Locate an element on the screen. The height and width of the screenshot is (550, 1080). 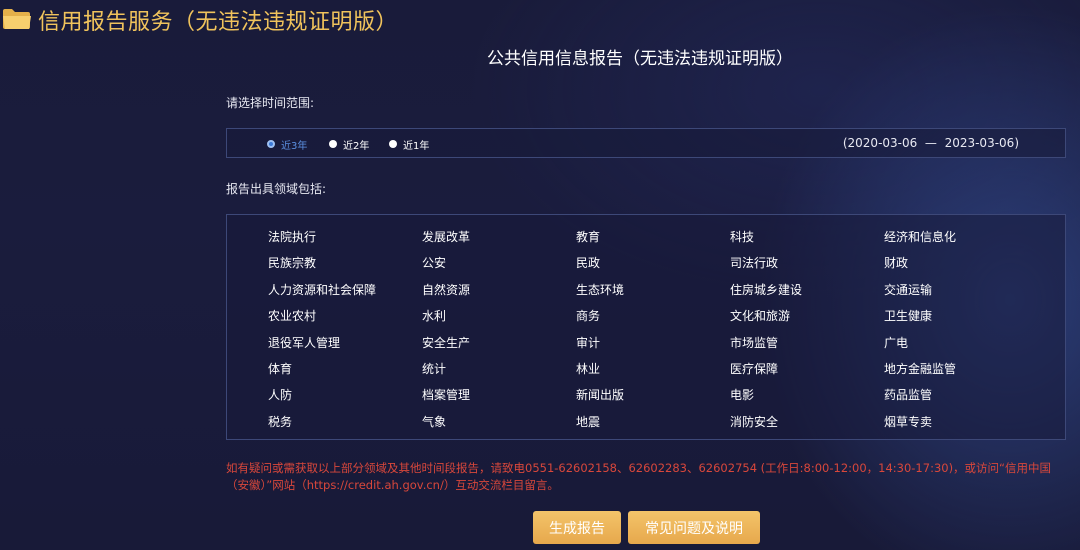
domain-item: 水利 is located at coordinates (434, 316).